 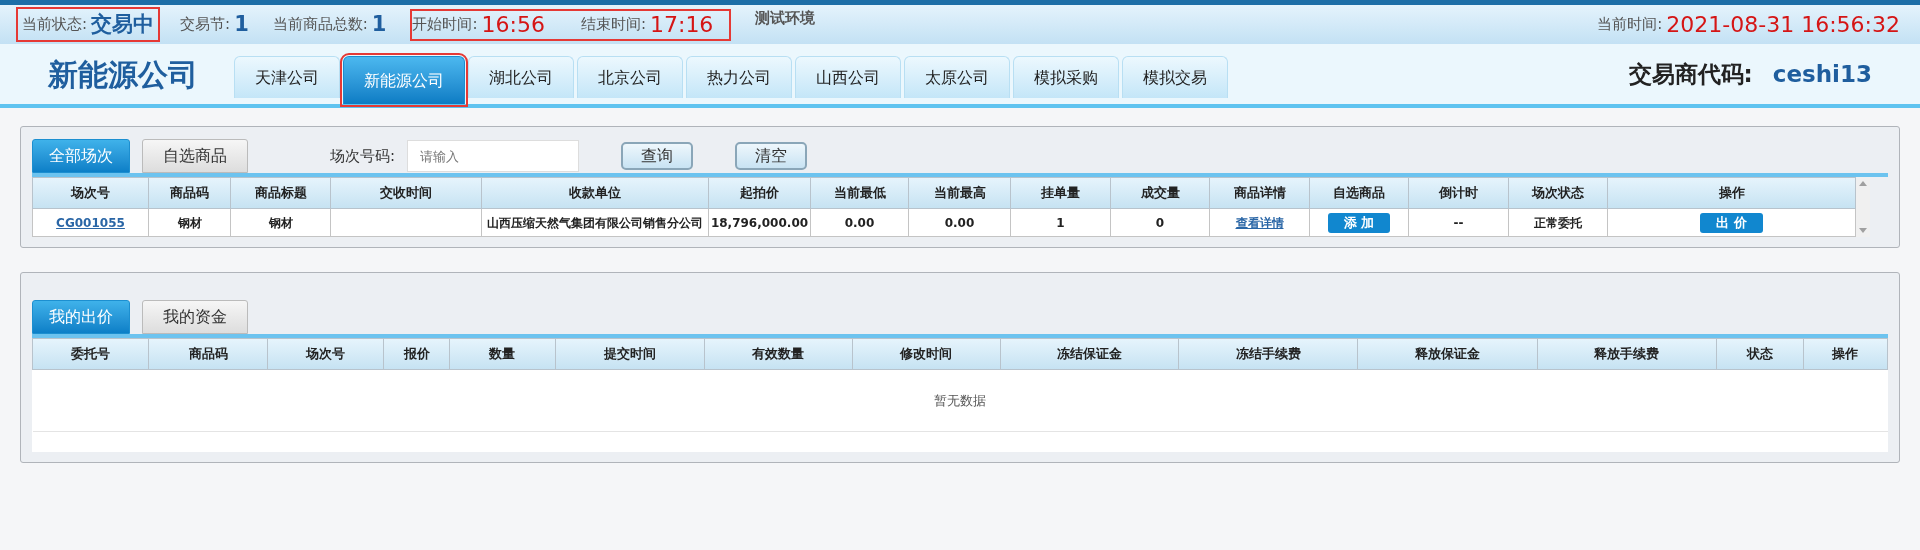 I want to click on trader-label: 交易商代码:, so click(x=1690, y=74).